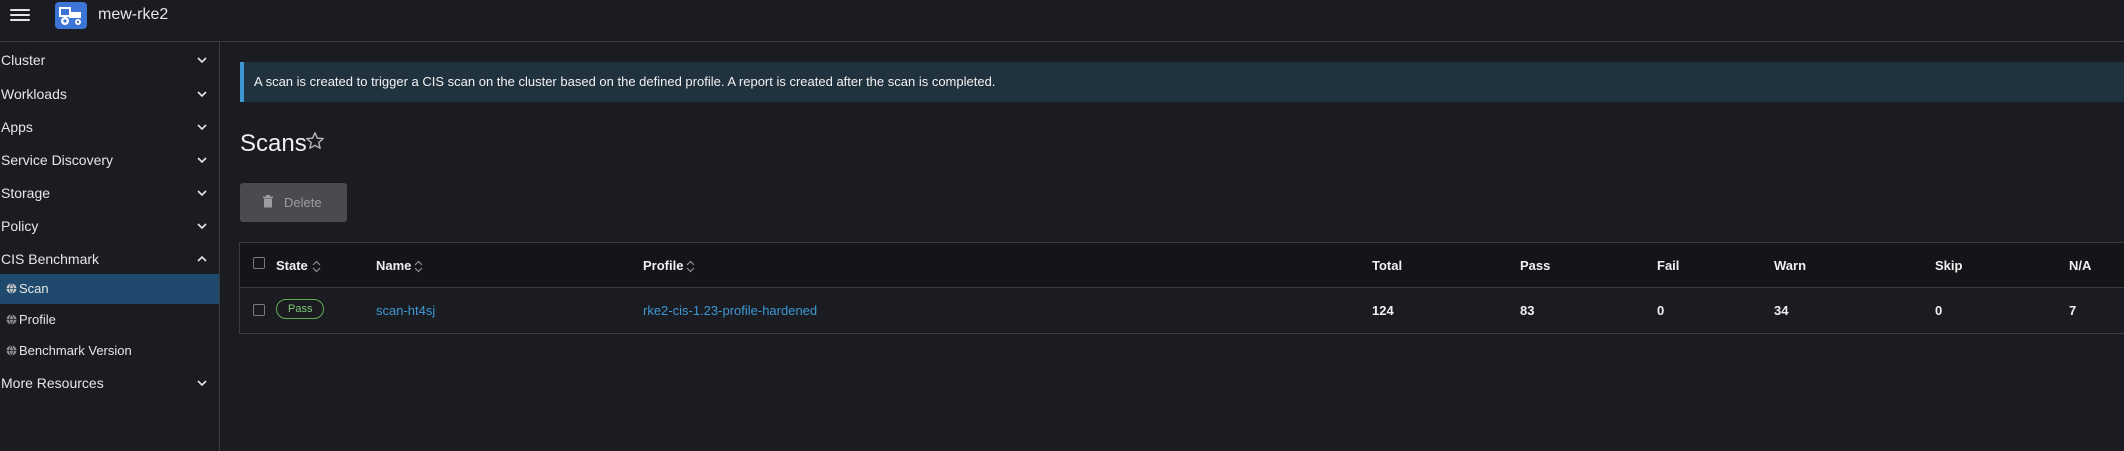  I want to click on nav-item-benchmark-version: Benchmark Version, so click(109, 351).